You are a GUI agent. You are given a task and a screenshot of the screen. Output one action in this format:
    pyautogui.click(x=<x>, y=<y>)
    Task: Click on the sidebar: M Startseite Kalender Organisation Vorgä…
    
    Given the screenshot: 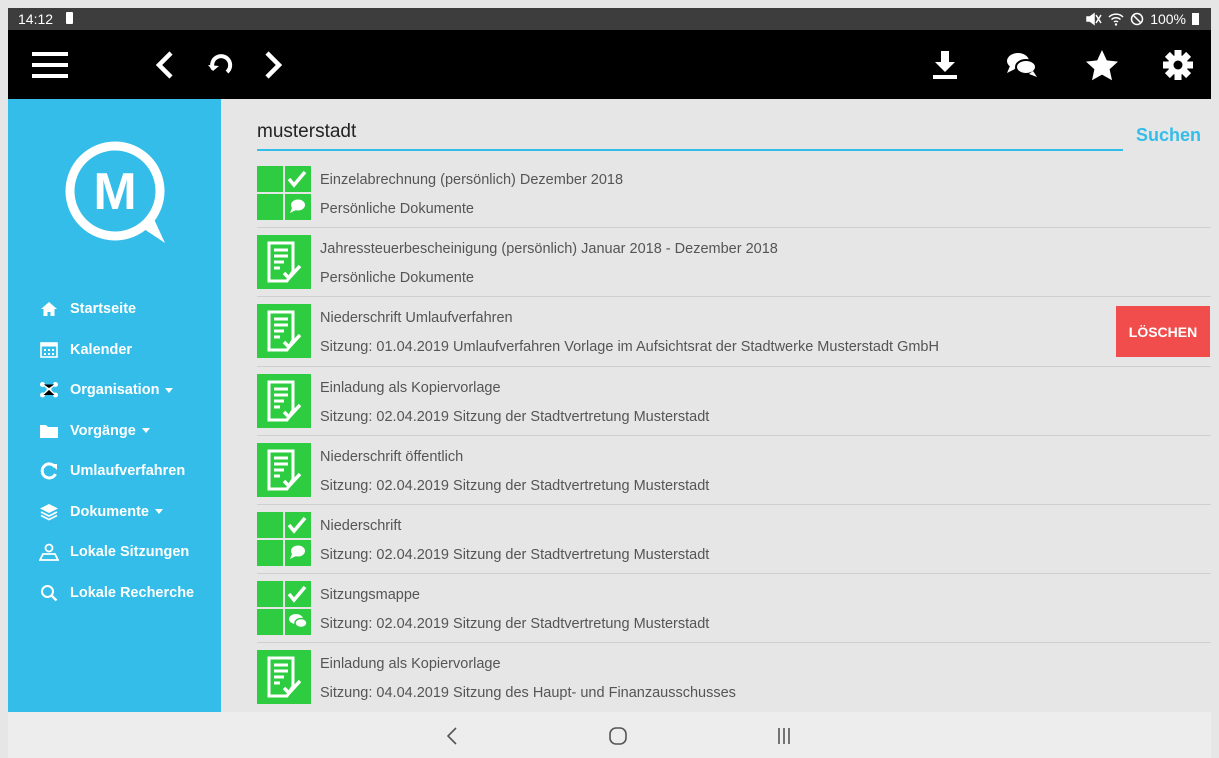 What is the action you would take?
    pyautogui.click(x=114, y=405)
    